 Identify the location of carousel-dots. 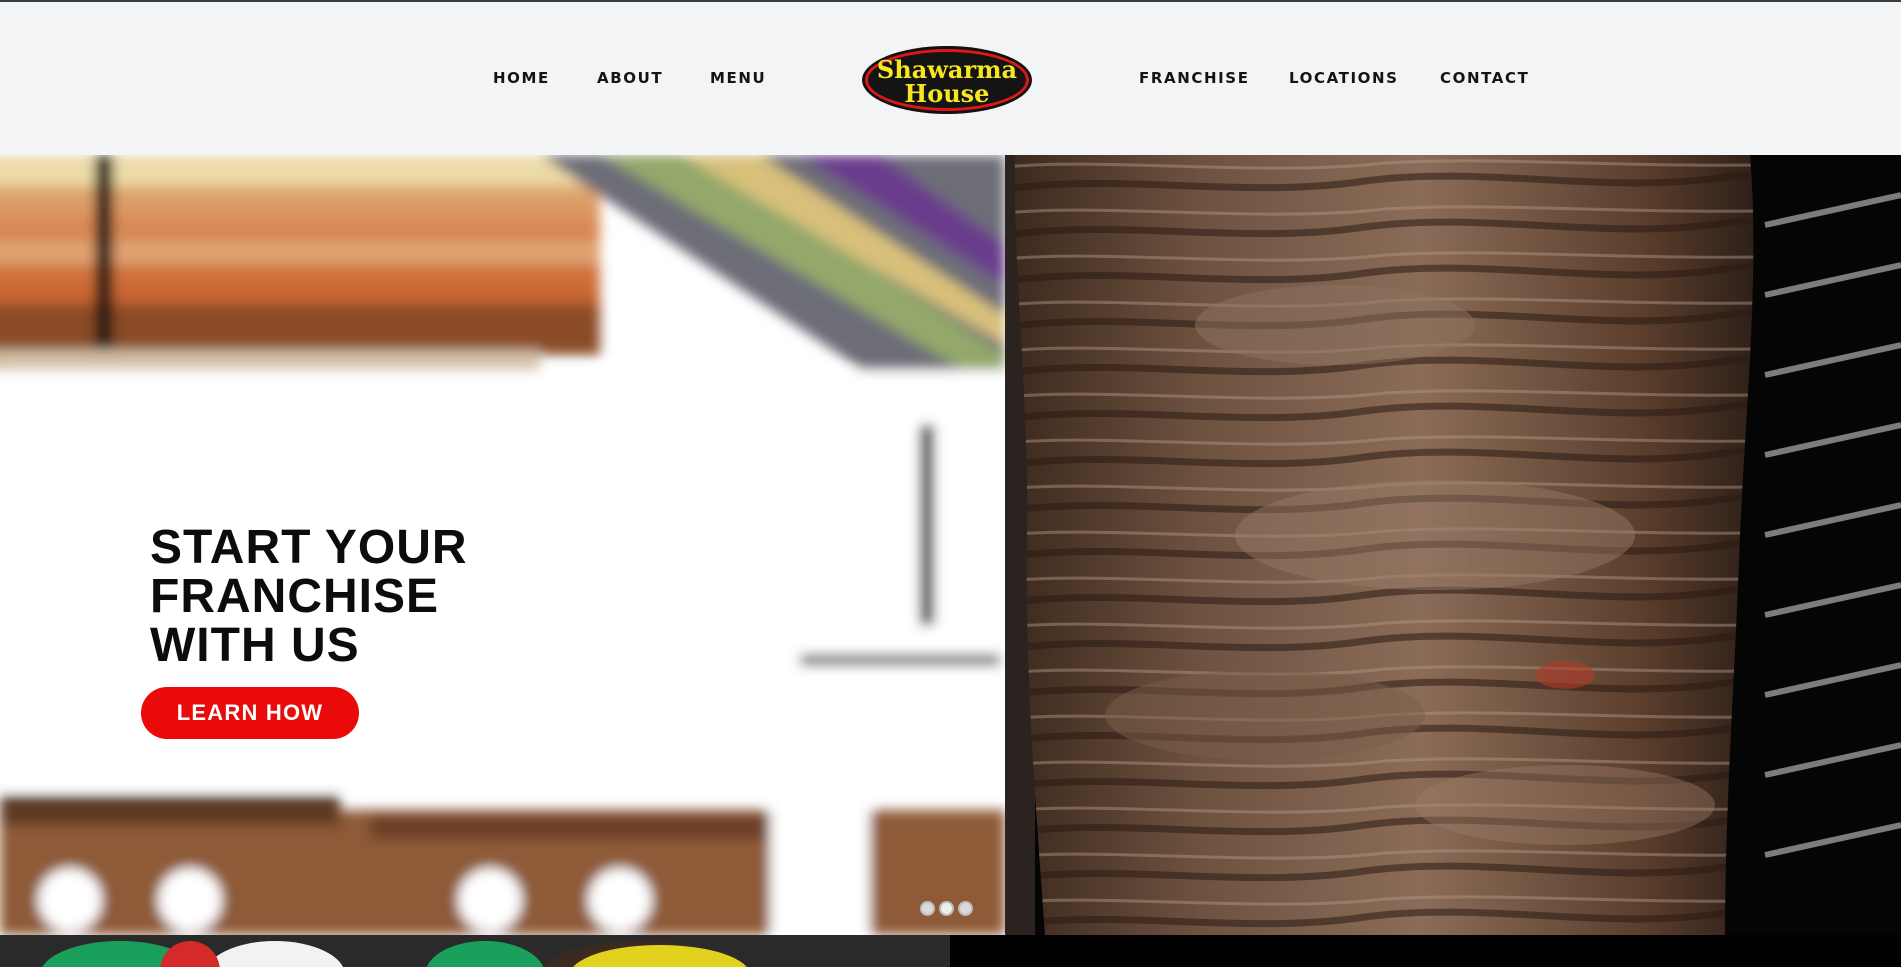
(946, 908).